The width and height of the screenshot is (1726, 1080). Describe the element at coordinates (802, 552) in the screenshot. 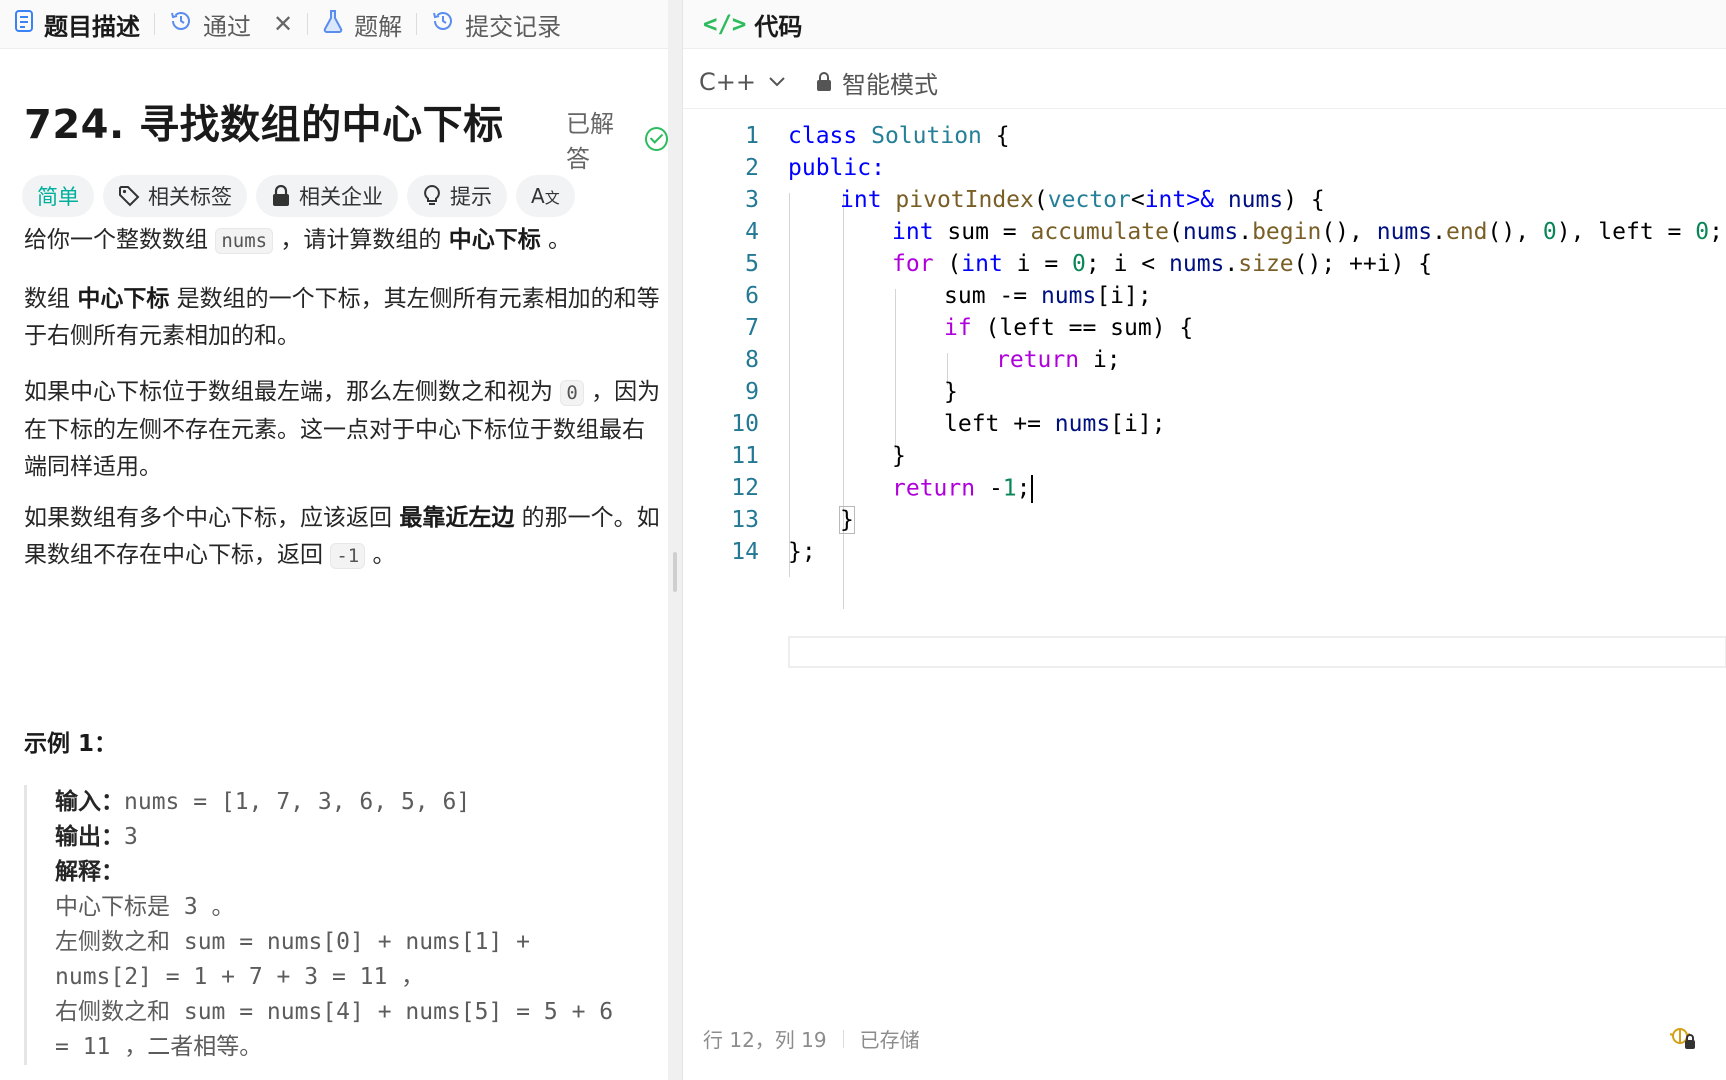

I see `code-line: };` at that location.